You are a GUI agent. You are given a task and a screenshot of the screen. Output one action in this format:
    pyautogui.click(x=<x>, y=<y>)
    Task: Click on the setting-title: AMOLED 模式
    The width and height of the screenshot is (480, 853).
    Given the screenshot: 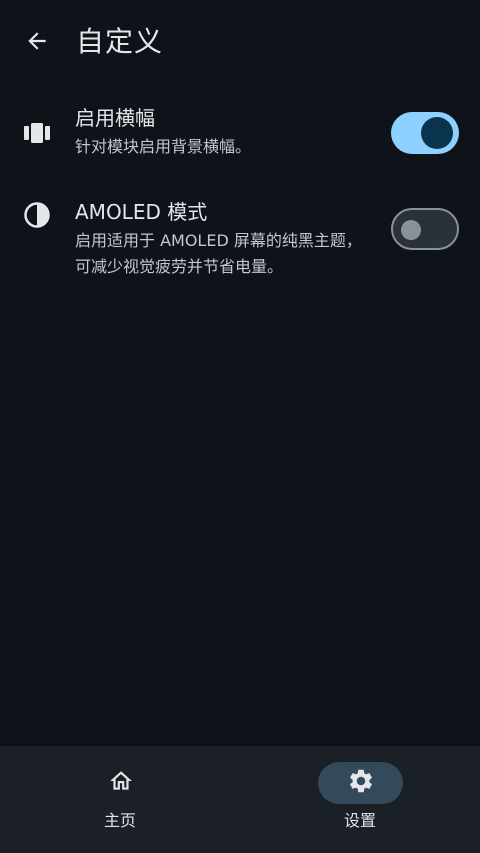 What is the action you would take?
    pyautogui.click(x=141, y=212)
    